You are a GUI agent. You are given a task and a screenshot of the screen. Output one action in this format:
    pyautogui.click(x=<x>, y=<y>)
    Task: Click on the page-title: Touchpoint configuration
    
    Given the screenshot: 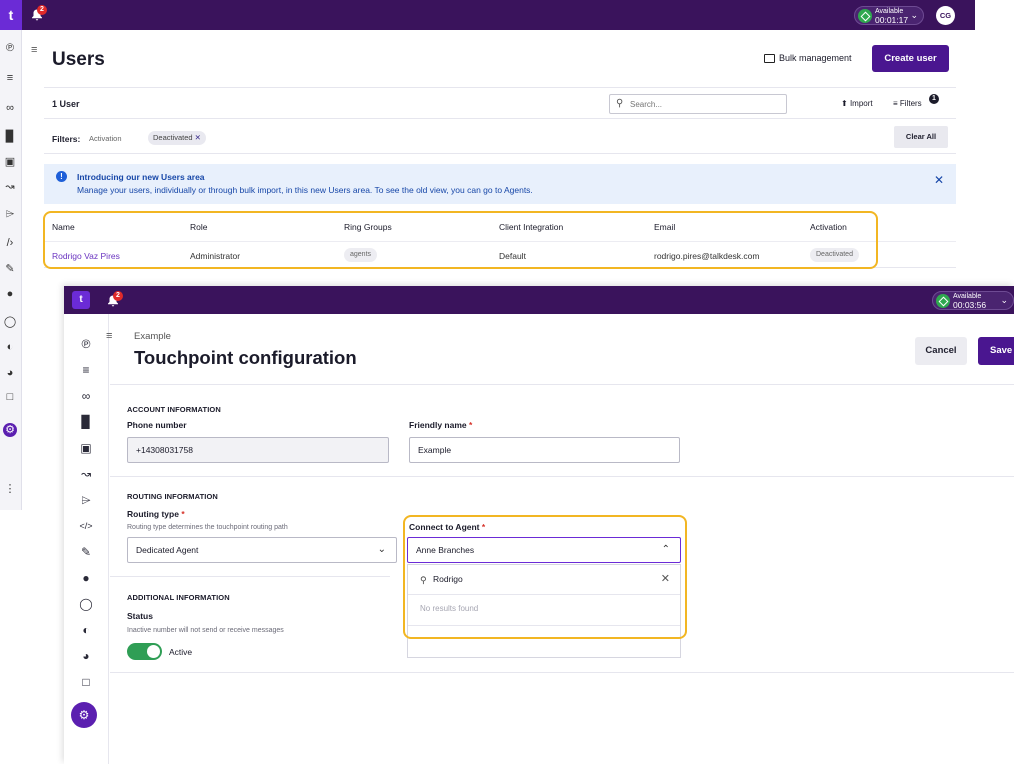 What is the action you would take?
    pyautogui.click(x=245, y=357)
    